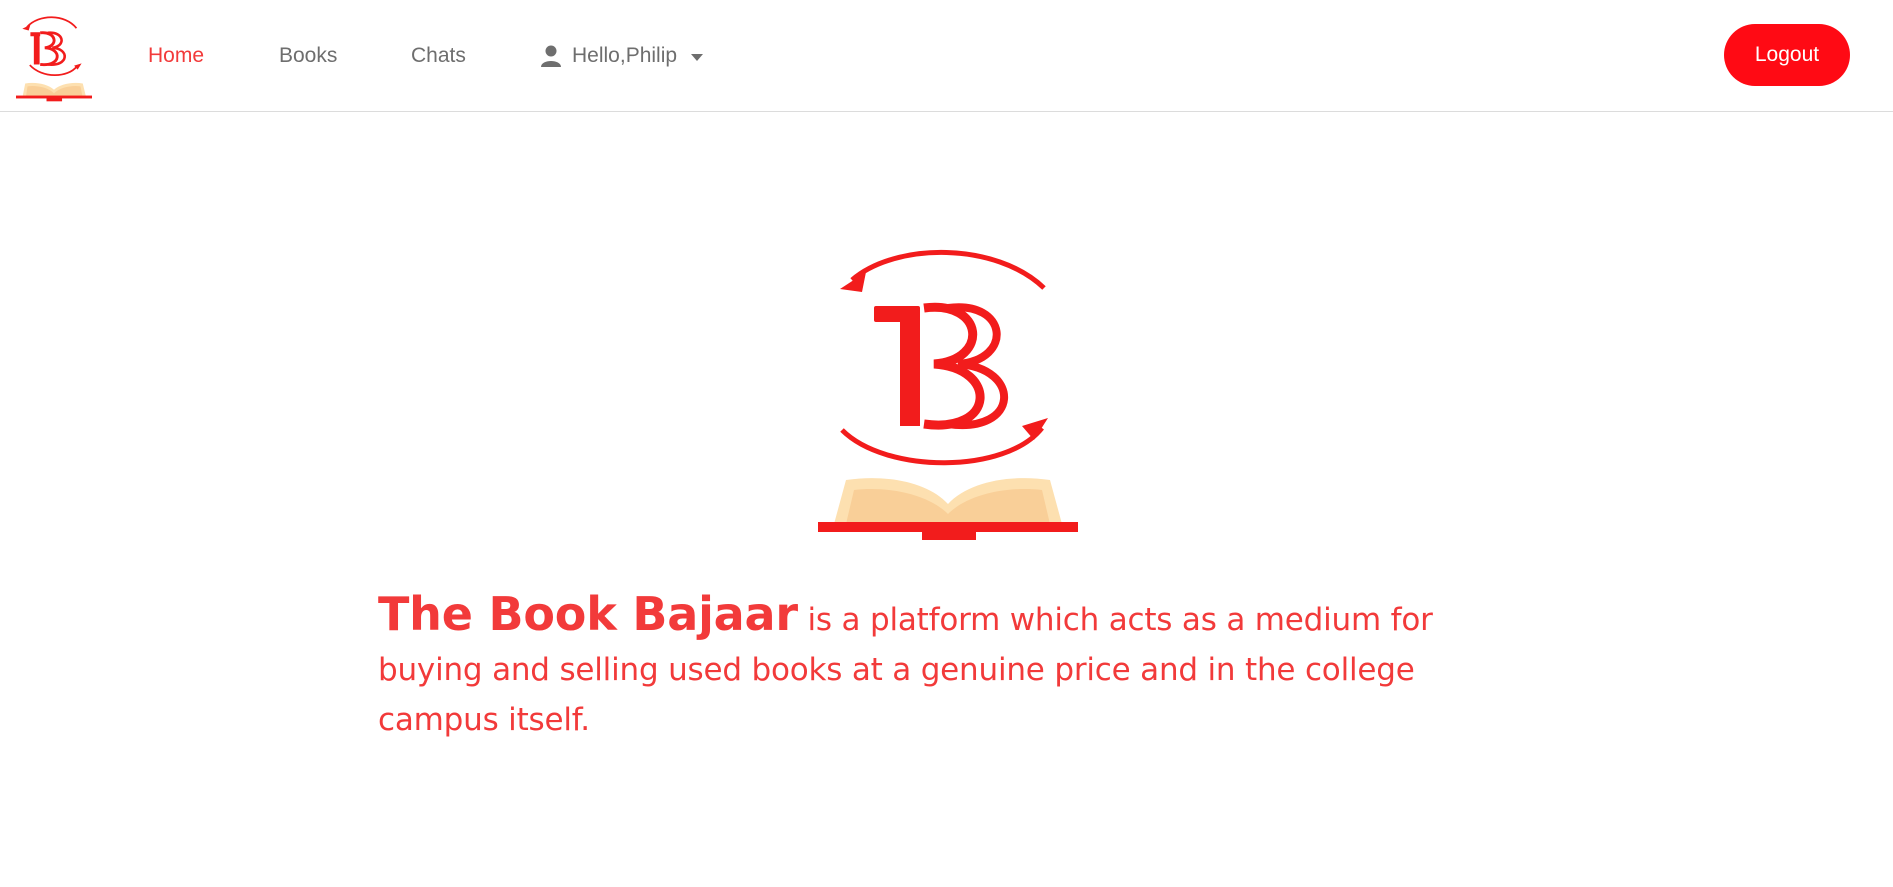  Describe the element at coordinates (551, 56) in the screenshot. I see `user-icon` at that location.